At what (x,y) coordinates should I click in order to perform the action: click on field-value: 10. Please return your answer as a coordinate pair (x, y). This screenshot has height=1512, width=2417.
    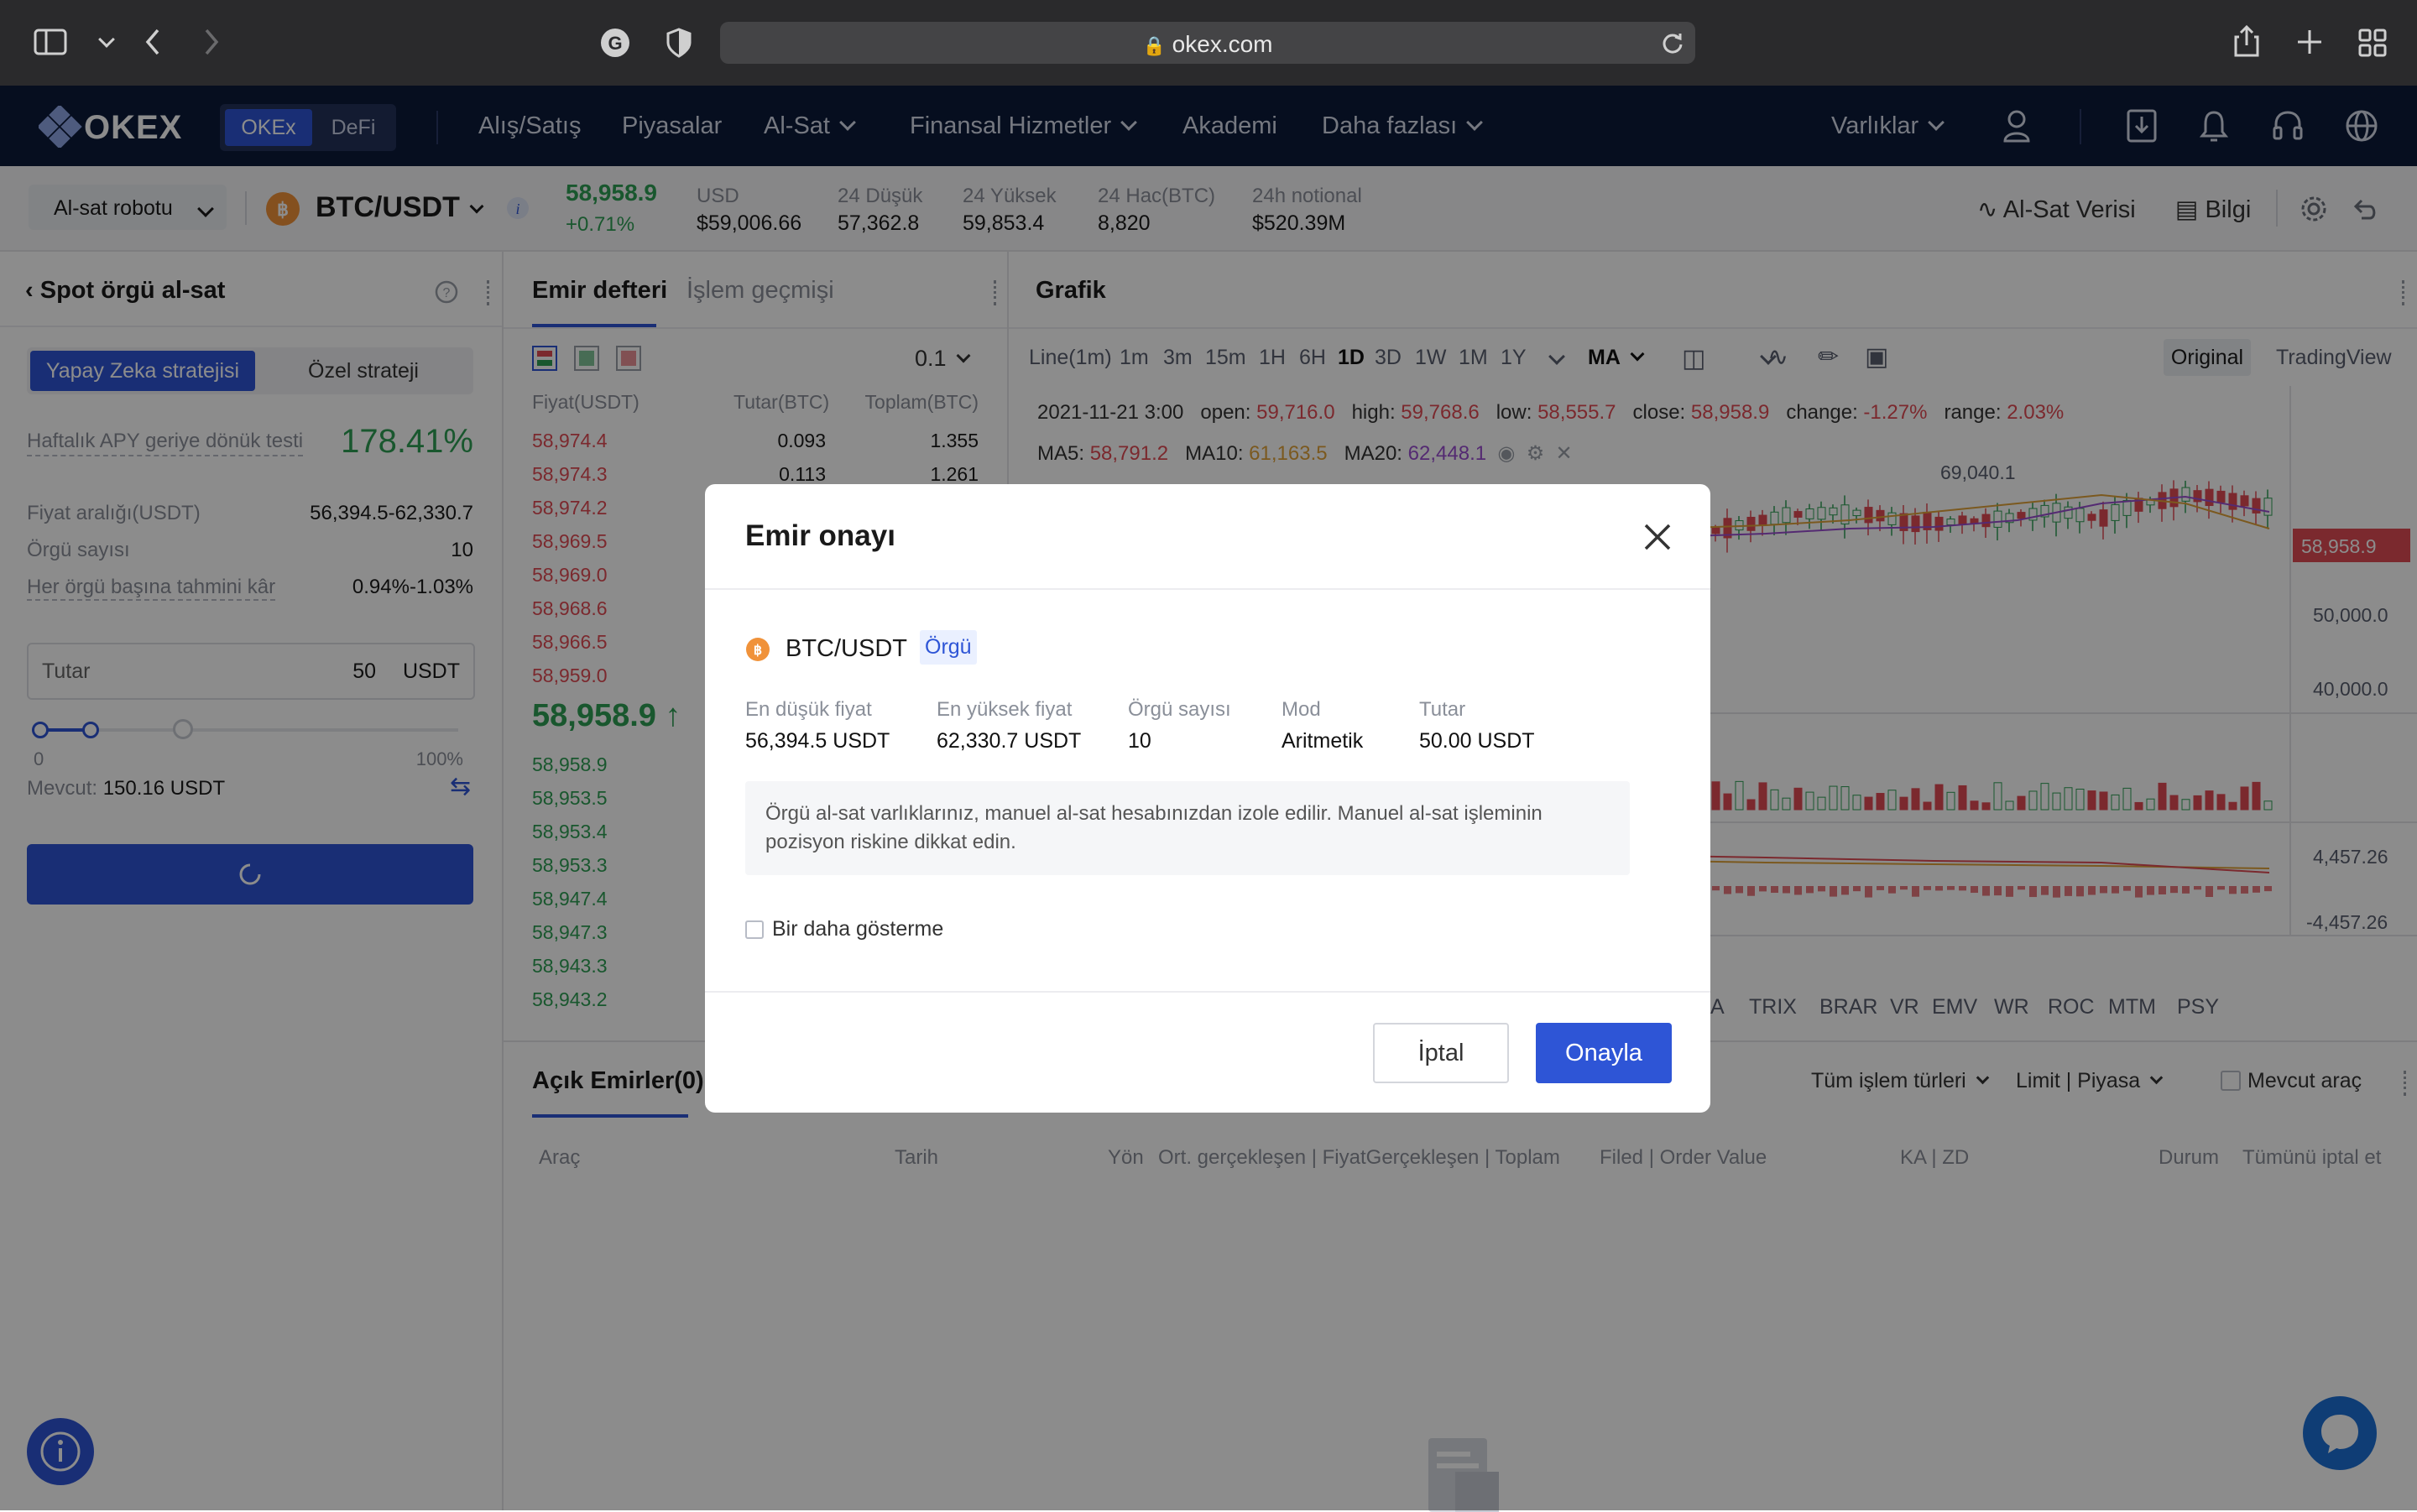
    Looking at the image, I should click on (1139, 741).